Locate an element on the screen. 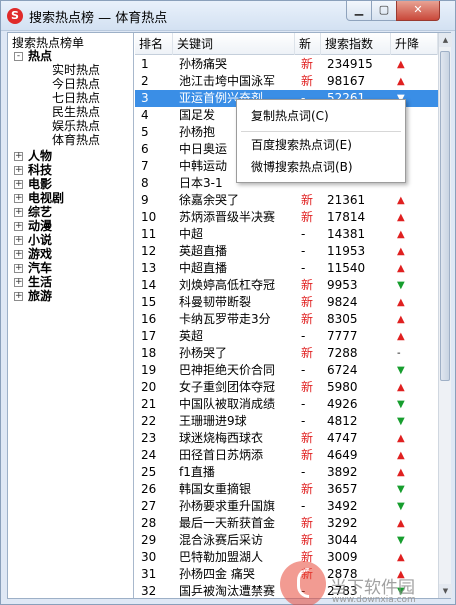  rank-cell: 29 is located at coordinates (149, 540).